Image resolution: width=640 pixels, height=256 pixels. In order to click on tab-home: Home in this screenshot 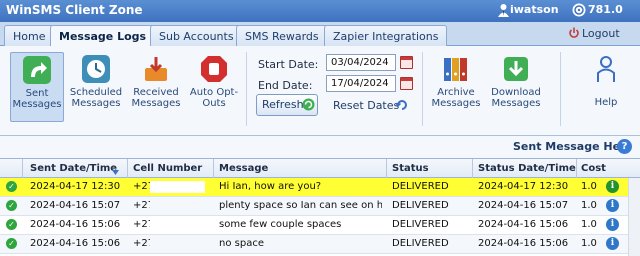, I will do `click(29, 35)`.